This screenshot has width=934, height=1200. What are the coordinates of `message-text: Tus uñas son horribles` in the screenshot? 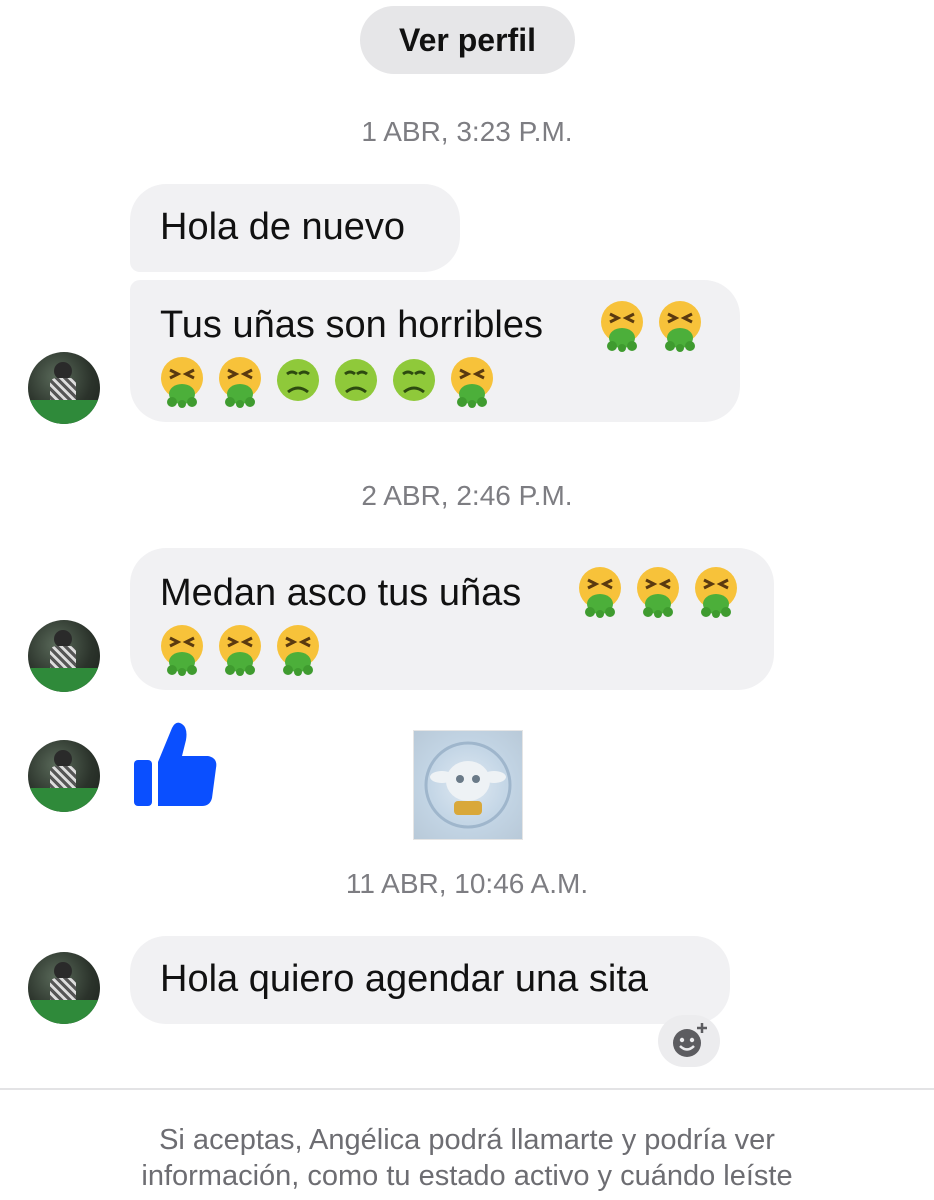 It's located at (352, 325).